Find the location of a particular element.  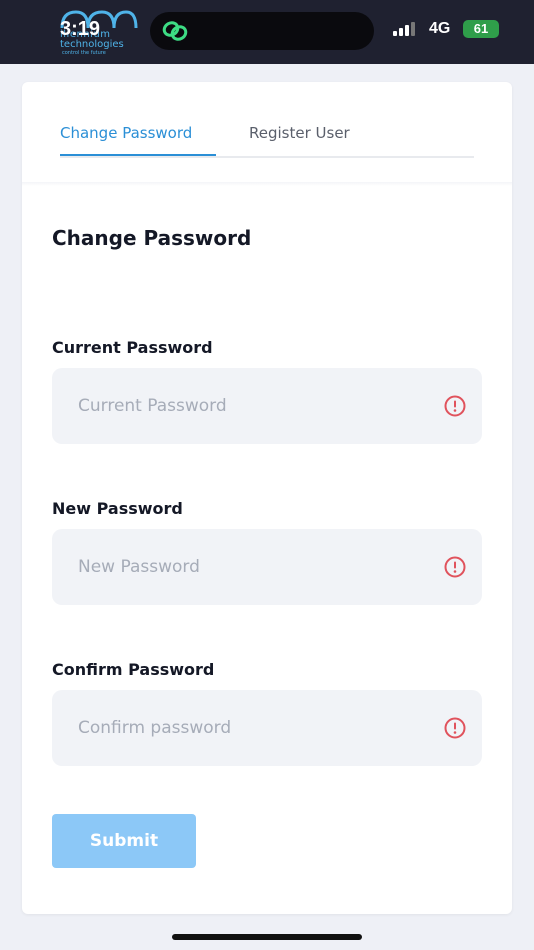

network-type: 4G is located at coordinates (440, 28).